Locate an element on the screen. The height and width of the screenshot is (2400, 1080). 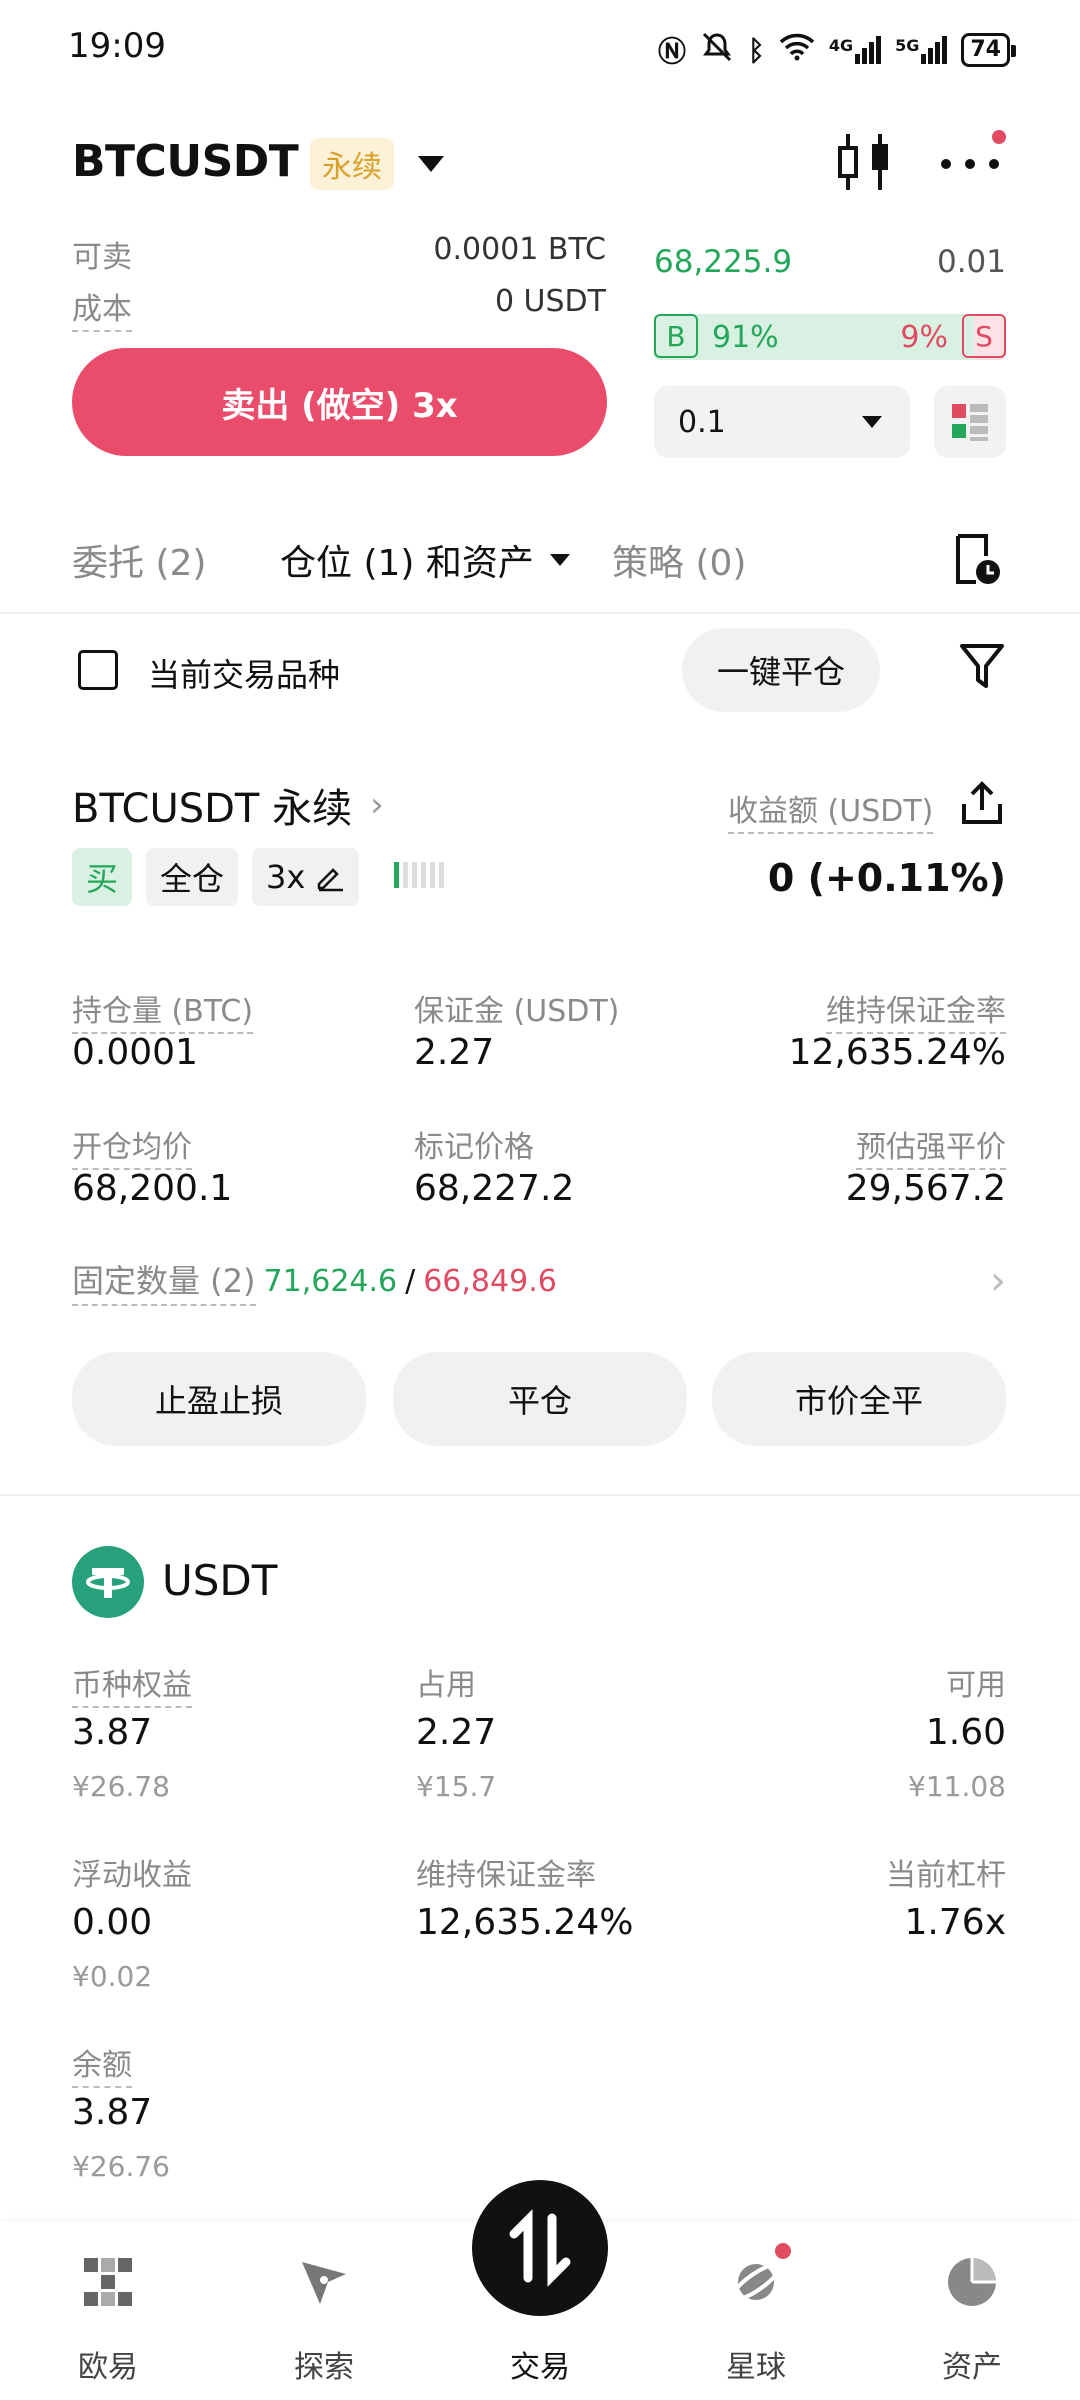
tpsl-row: 固定数量 (2) 71,624.6 / 66,849.6 › is located at coordinates (539, 1281).